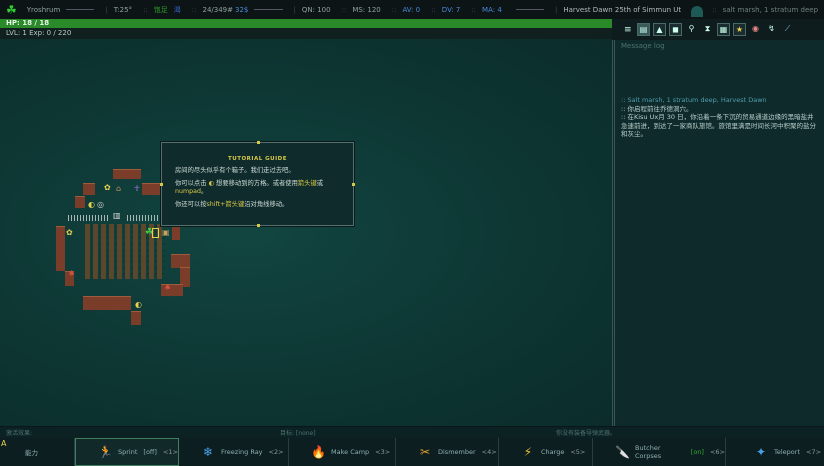 Image resolution: width=824 pixels, height=466 pixels. I want to click on teleport-icon: ✦, so click(761, 452).